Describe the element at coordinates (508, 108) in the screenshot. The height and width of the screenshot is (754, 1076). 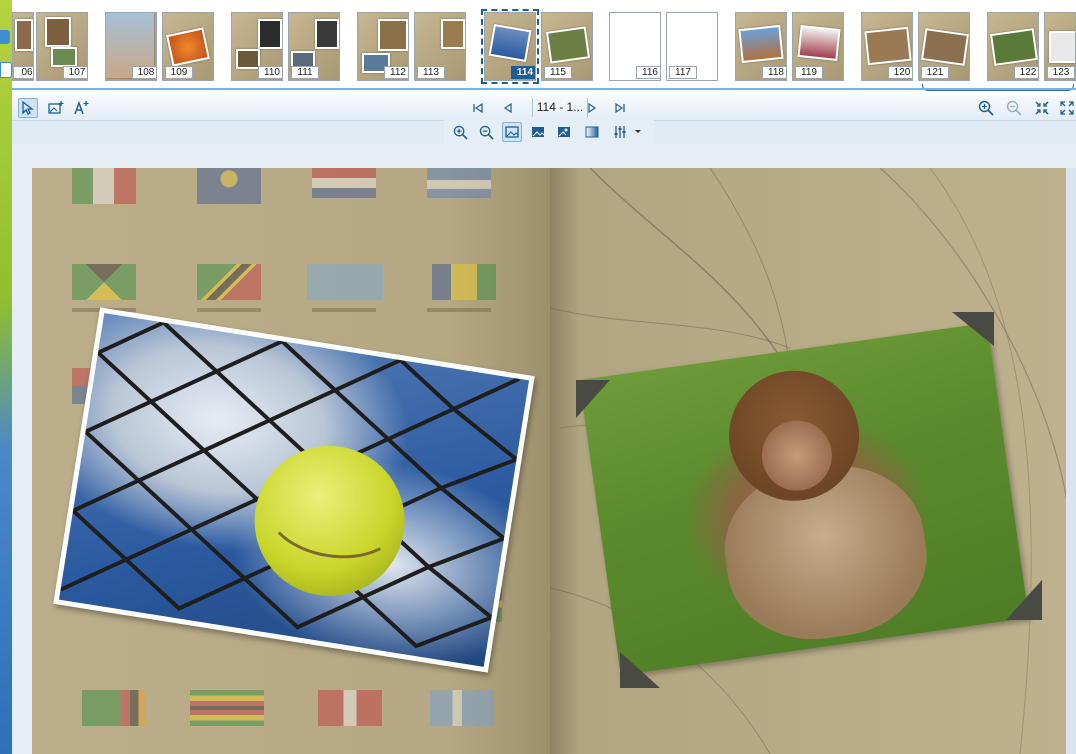
I see `prev-page-icon` at that location.